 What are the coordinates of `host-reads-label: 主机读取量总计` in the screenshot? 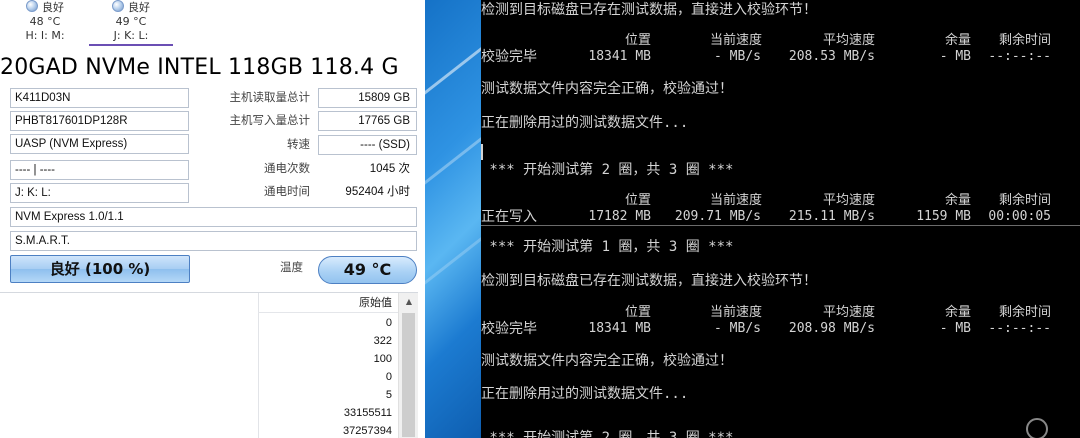 It's located at (270, 97).